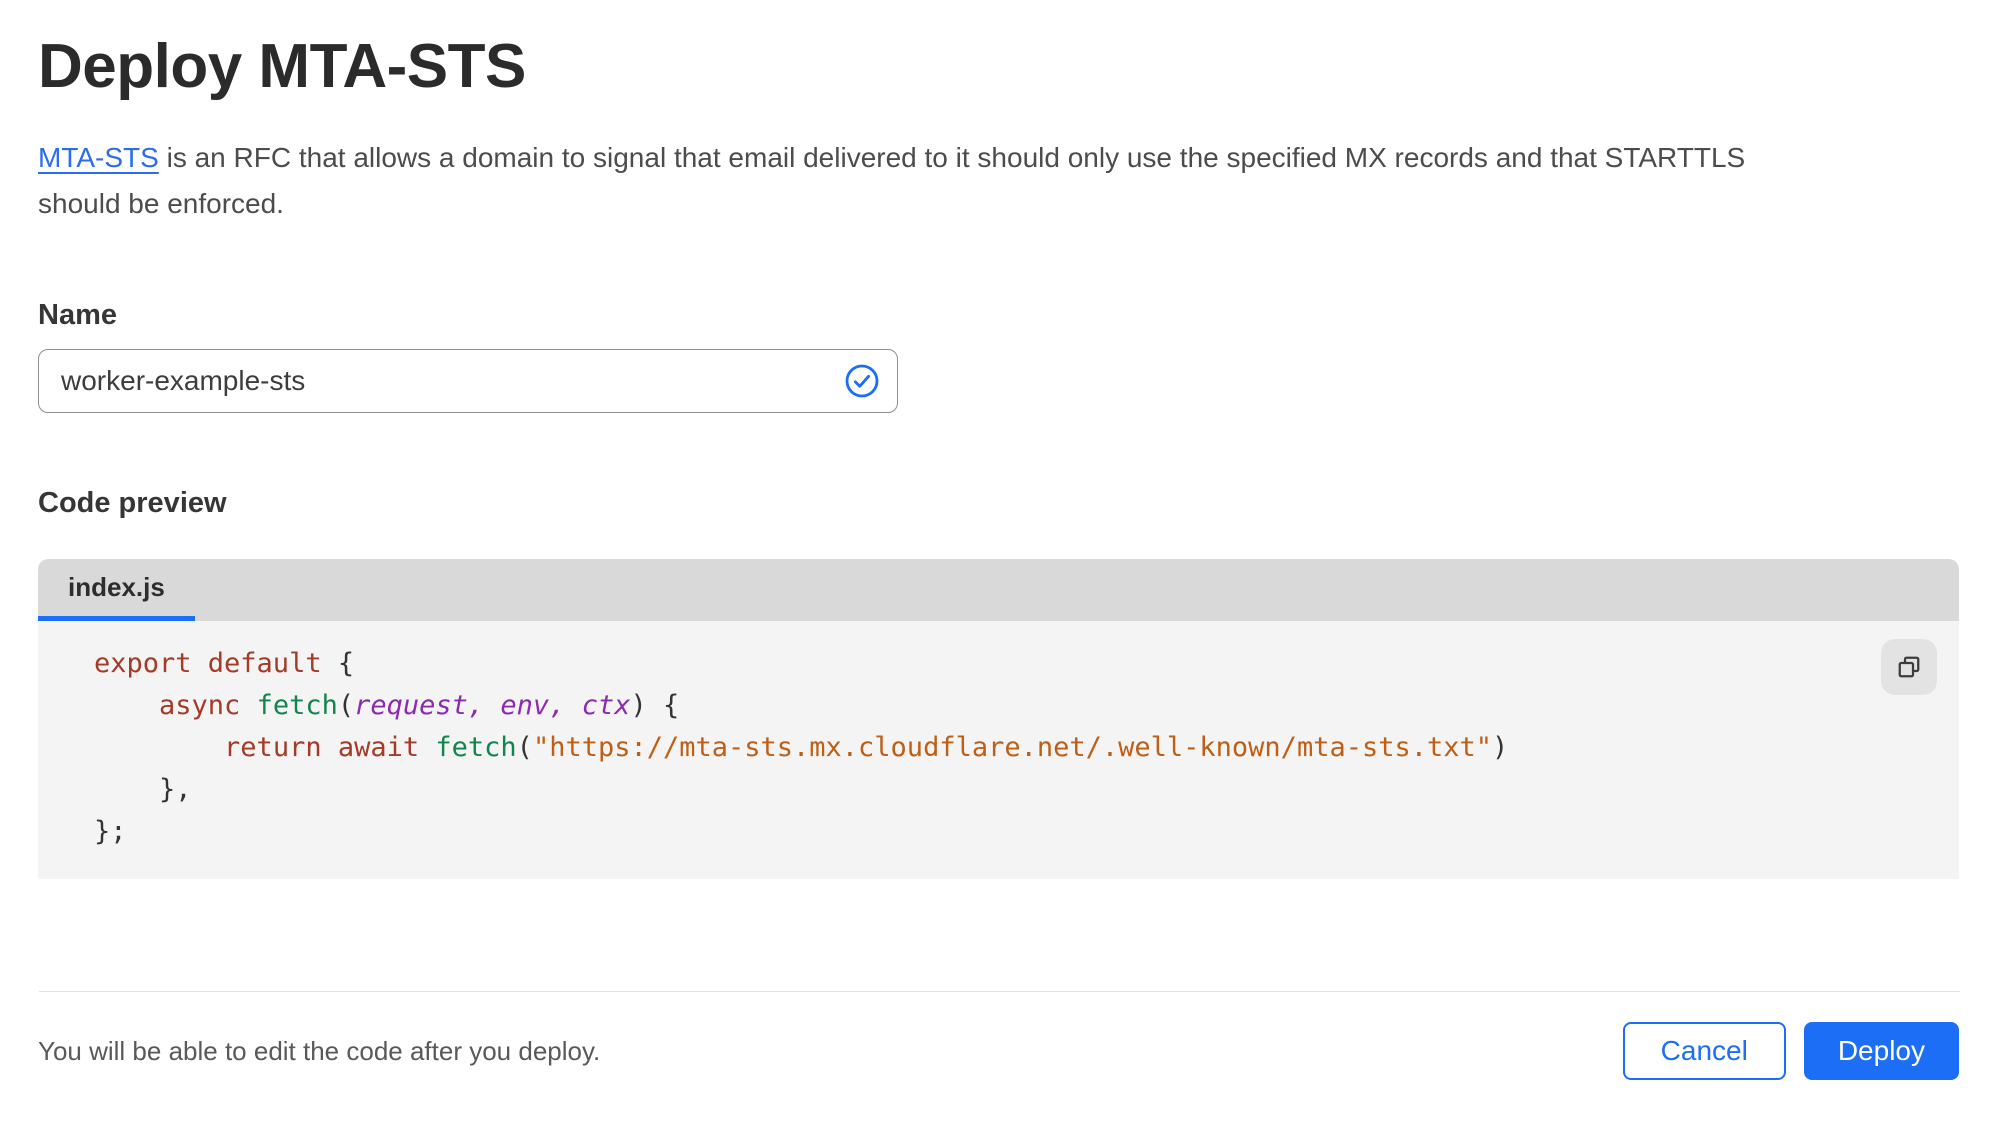 The image size is (1999, 1138). I want to click on cancel-button: Cancel, so click(1704, 1051).